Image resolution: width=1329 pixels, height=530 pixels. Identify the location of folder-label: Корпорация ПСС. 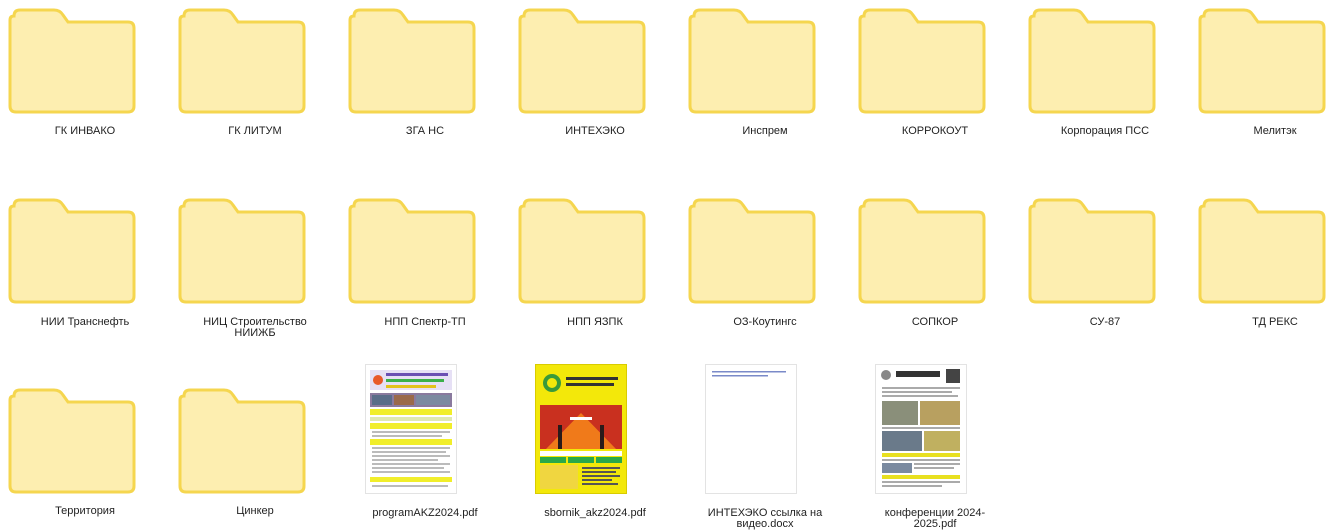
(1105, 131).